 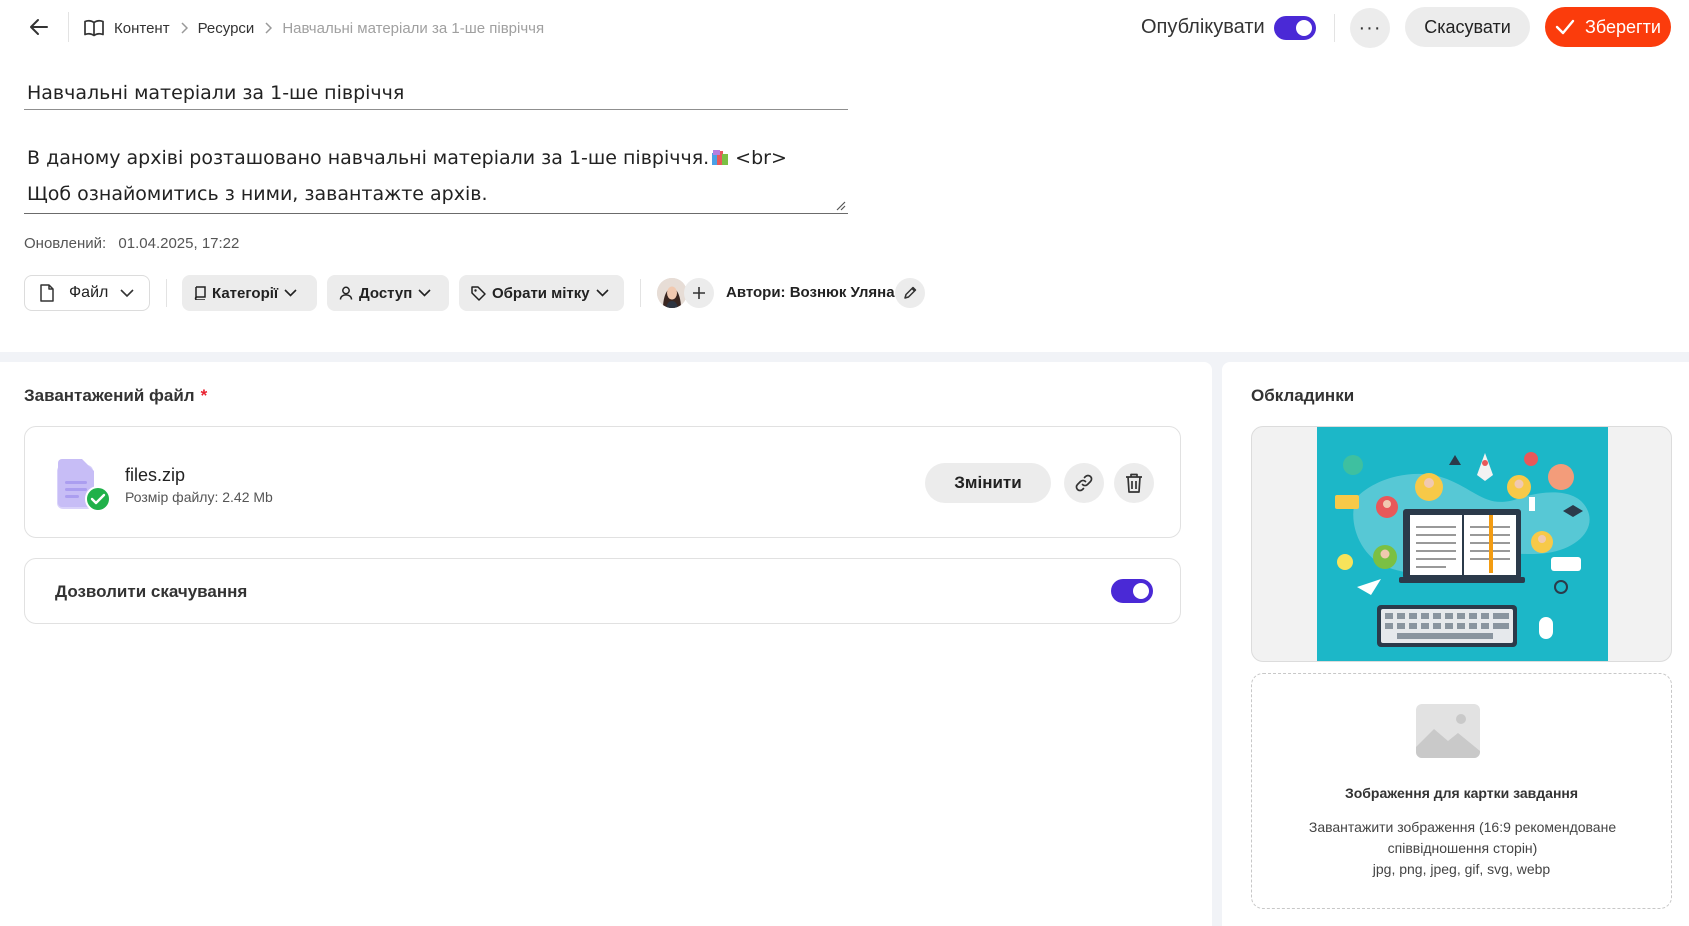 What do you see at coordinates (1303, 395) in the screenshot?
I see `covers-title: Обкладинки` at bounding box center [1303, 395].